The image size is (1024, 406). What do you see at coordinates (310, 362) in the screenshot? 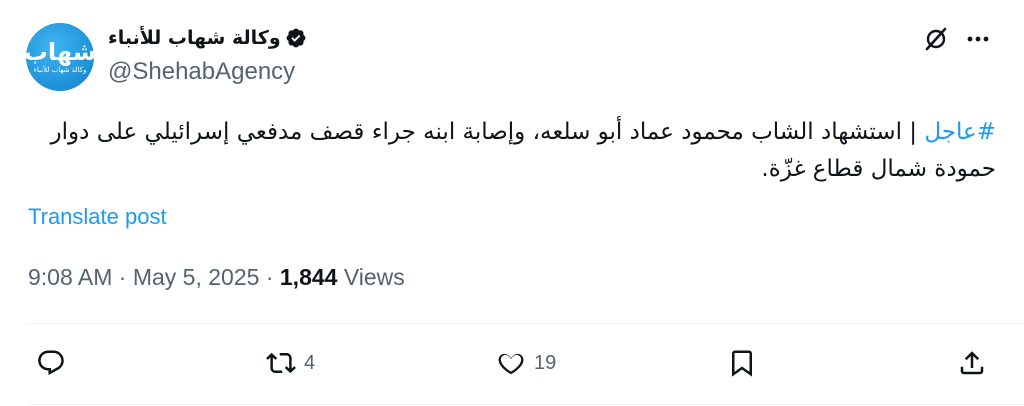
I see `retweet-count: 4` at bounding box center [310, 362].